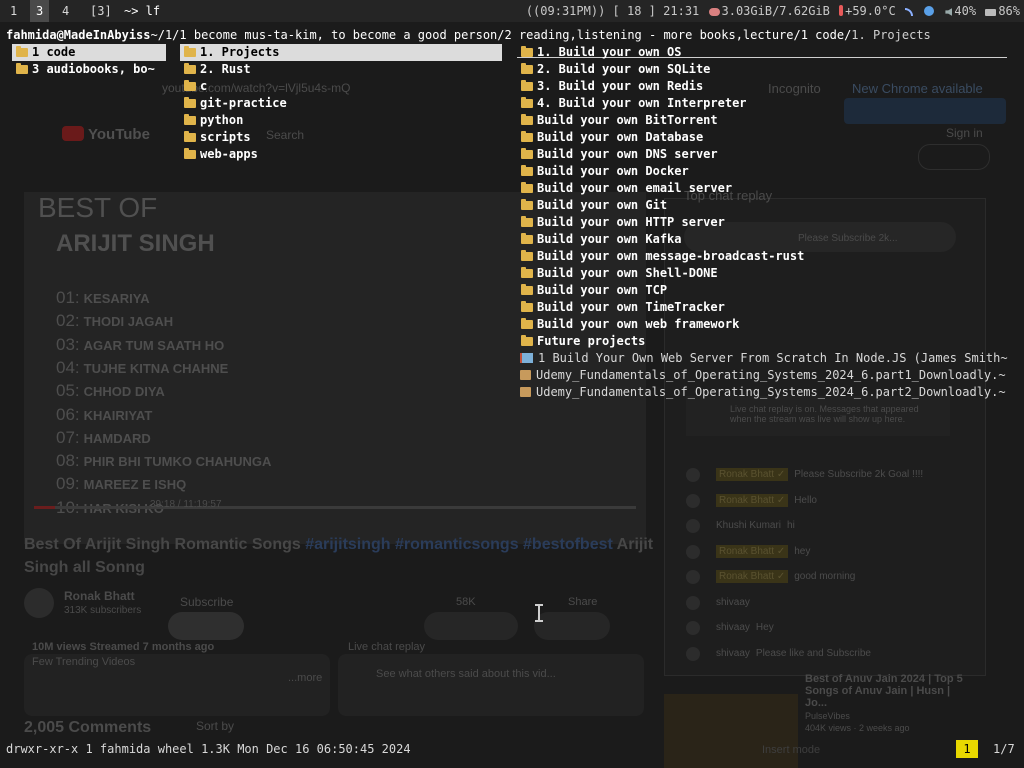  Describe the element at coordinates (65, 11) in the screenshot. I see `tmux-window-3: 4` at that location.